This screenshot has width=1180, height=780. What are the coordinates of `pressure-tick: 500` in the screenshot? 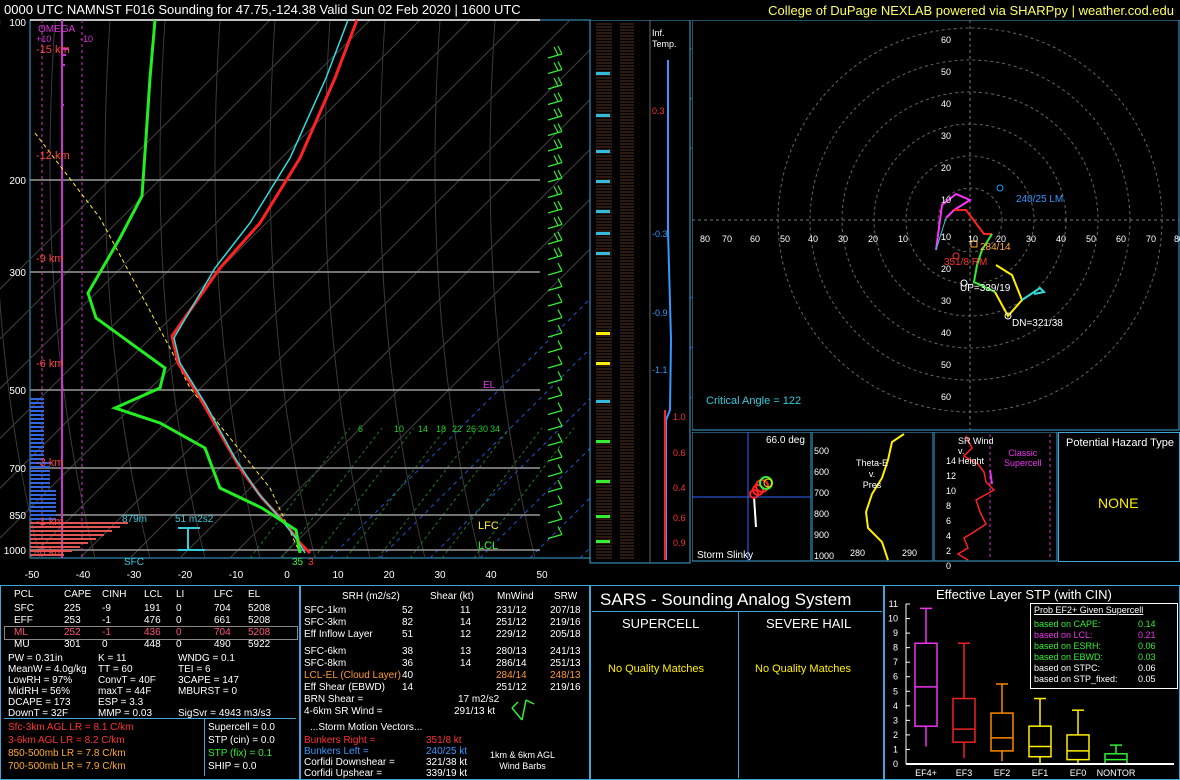 It's located at (17, 391).